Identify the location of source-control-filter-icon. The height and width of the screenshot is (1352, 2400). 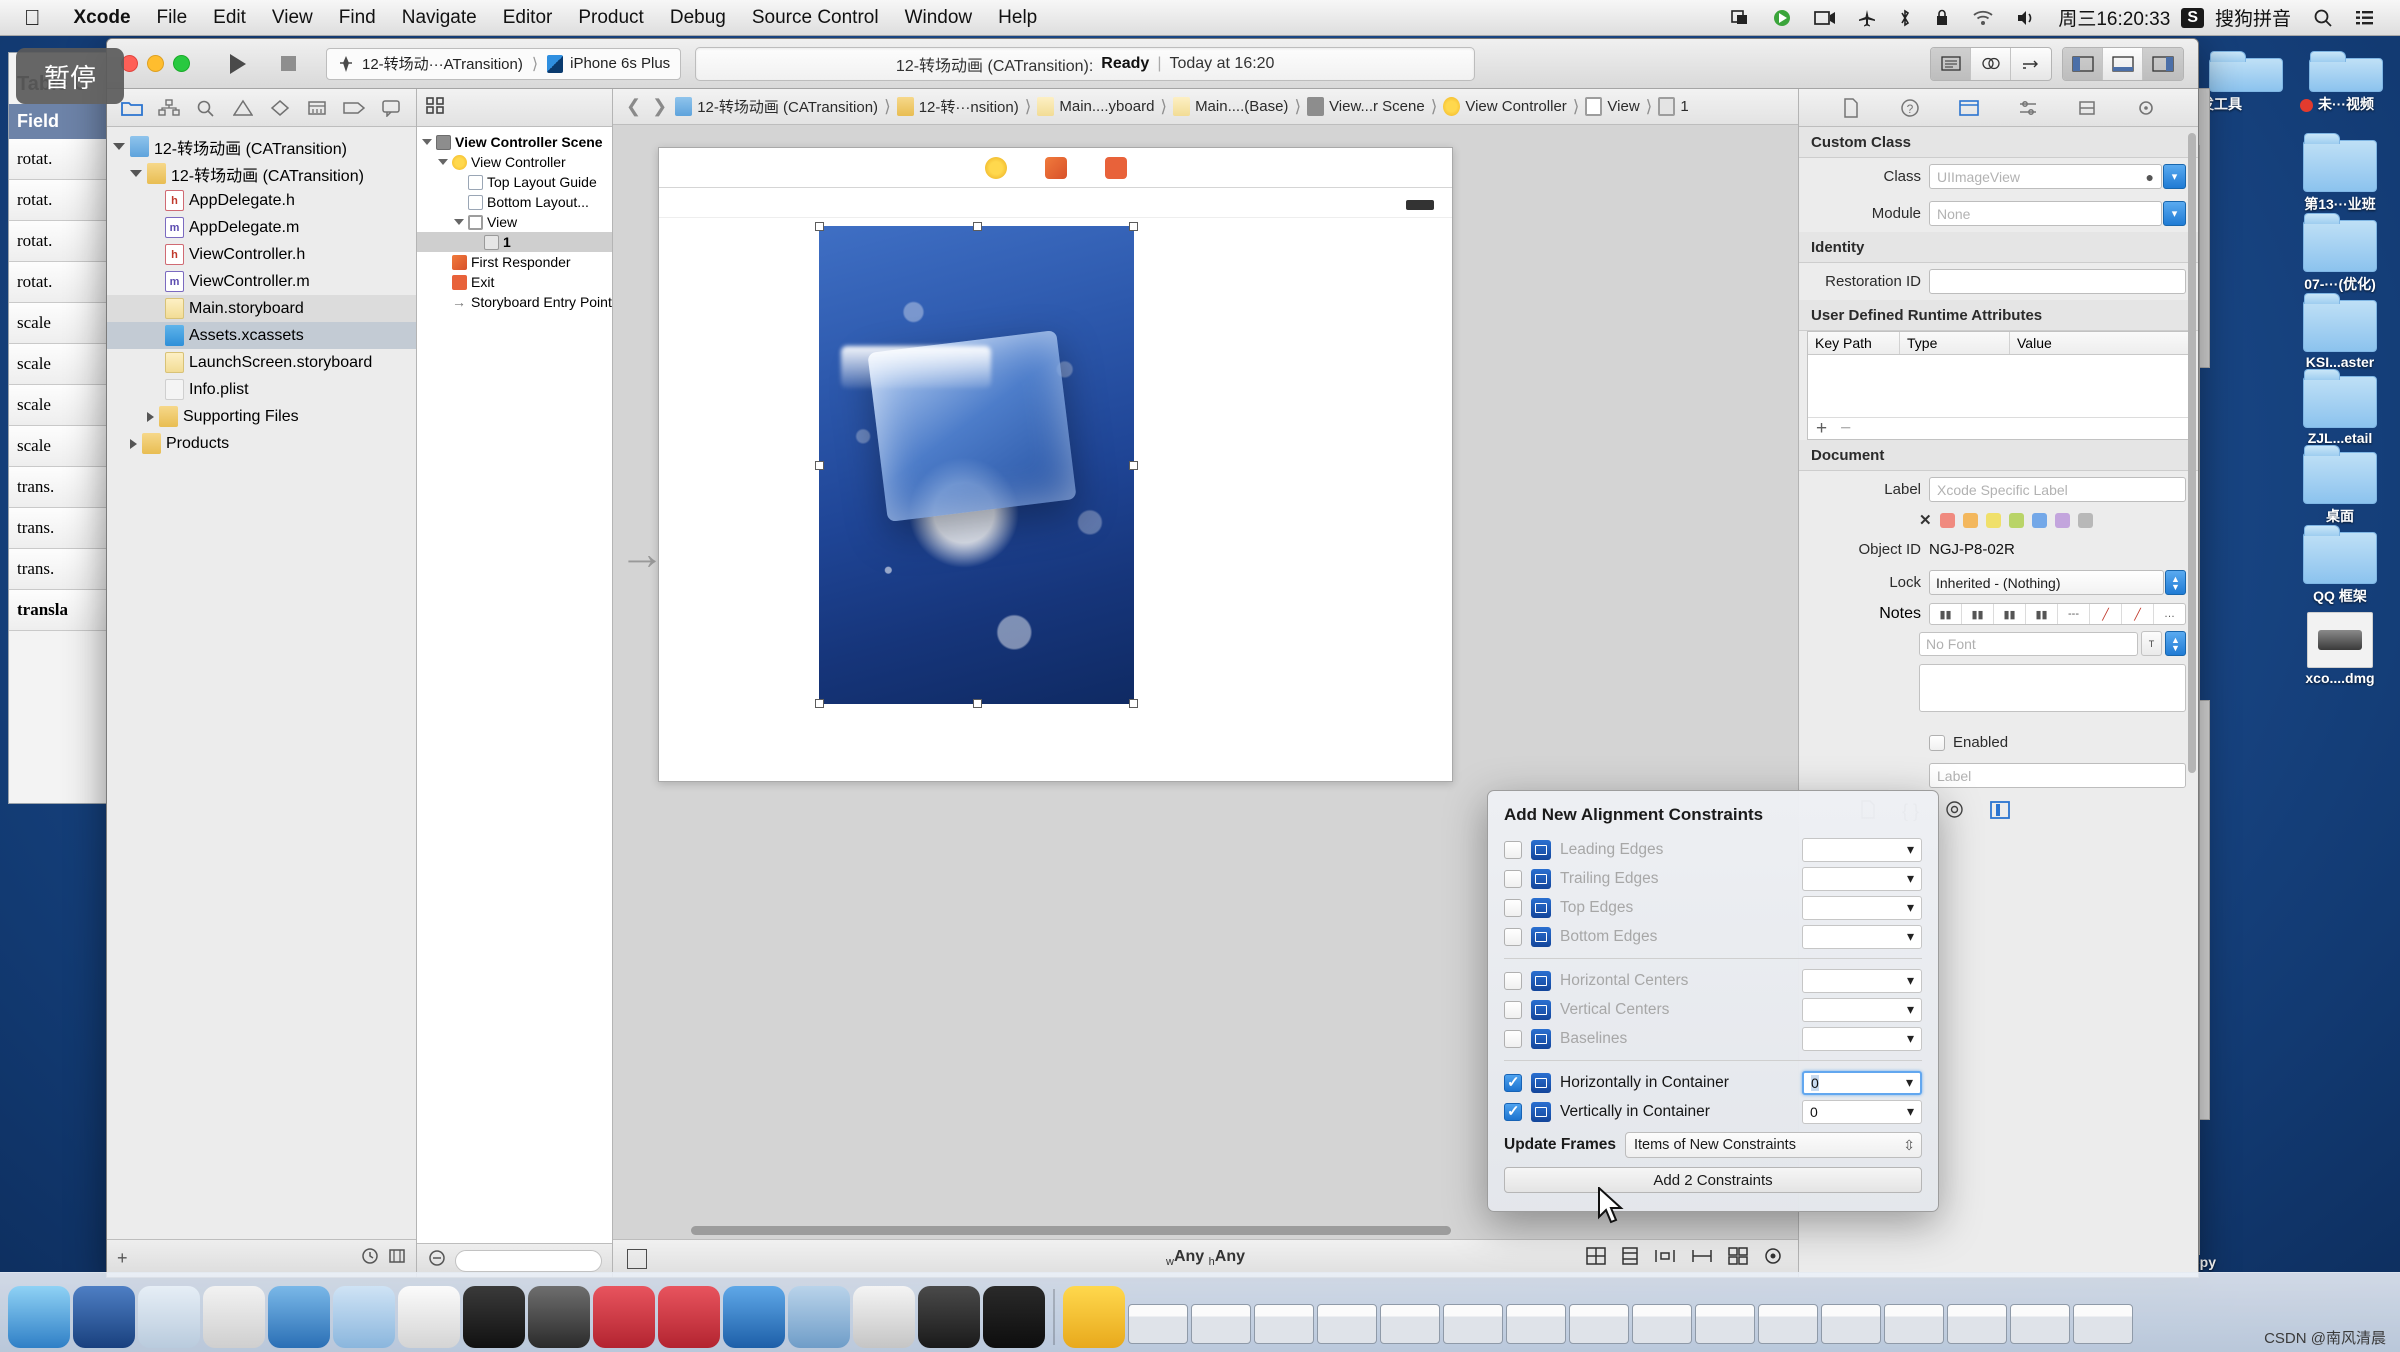
(397, 1258).